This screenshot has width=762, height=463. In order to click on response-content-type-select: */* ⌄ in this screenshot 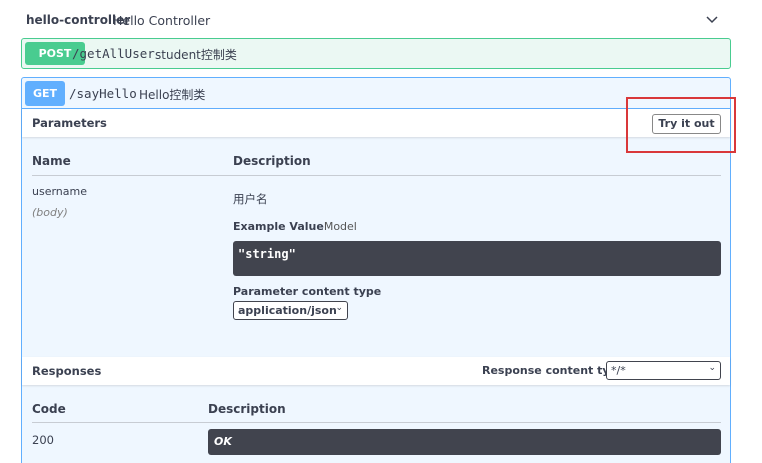, I will do `click(663, 370)`.